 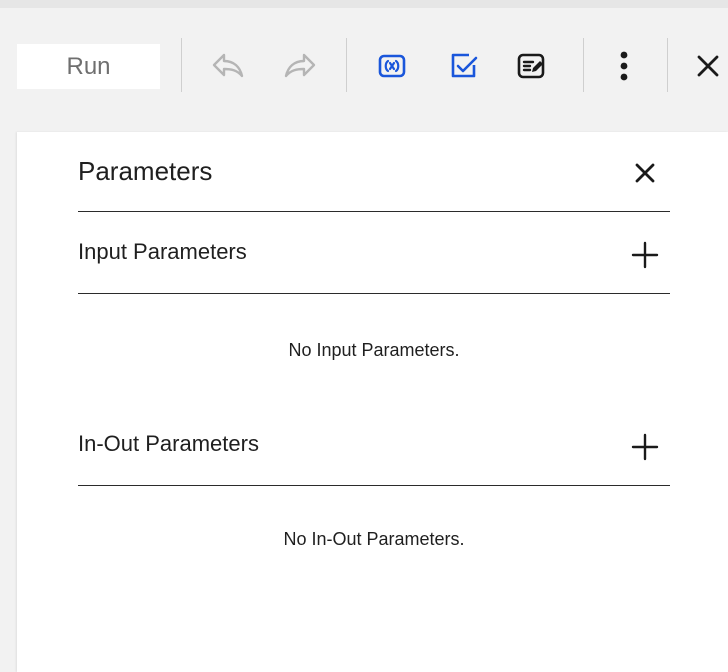 What do you see at coordinates (228, 66) in the screenshot?
I see `undo-icon` at bounding box center [228, 66].